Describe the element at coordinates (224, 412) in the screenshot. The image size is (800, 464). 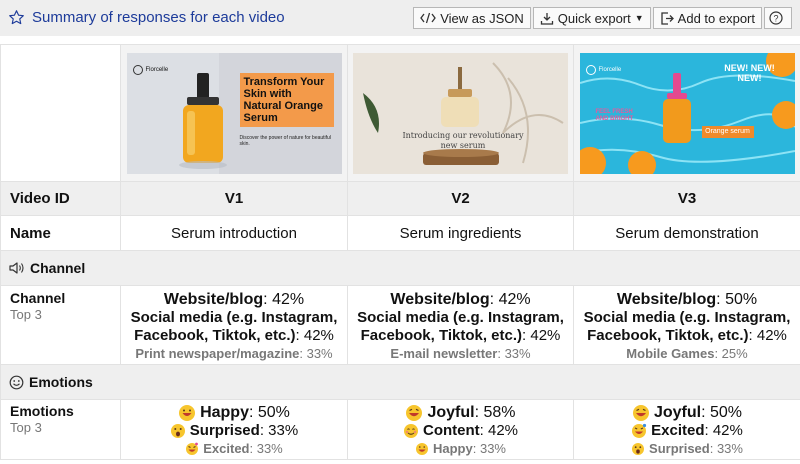
I see `emotion-1-label: Happy` at that location.